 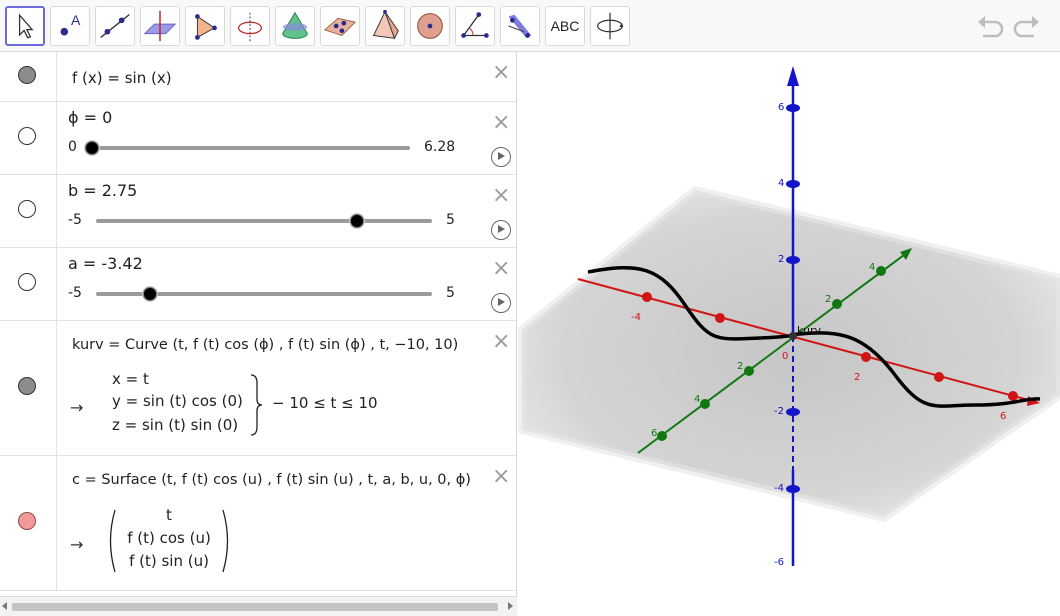 I want to click on y-tick-label: 2, so click(x=740, y=366).